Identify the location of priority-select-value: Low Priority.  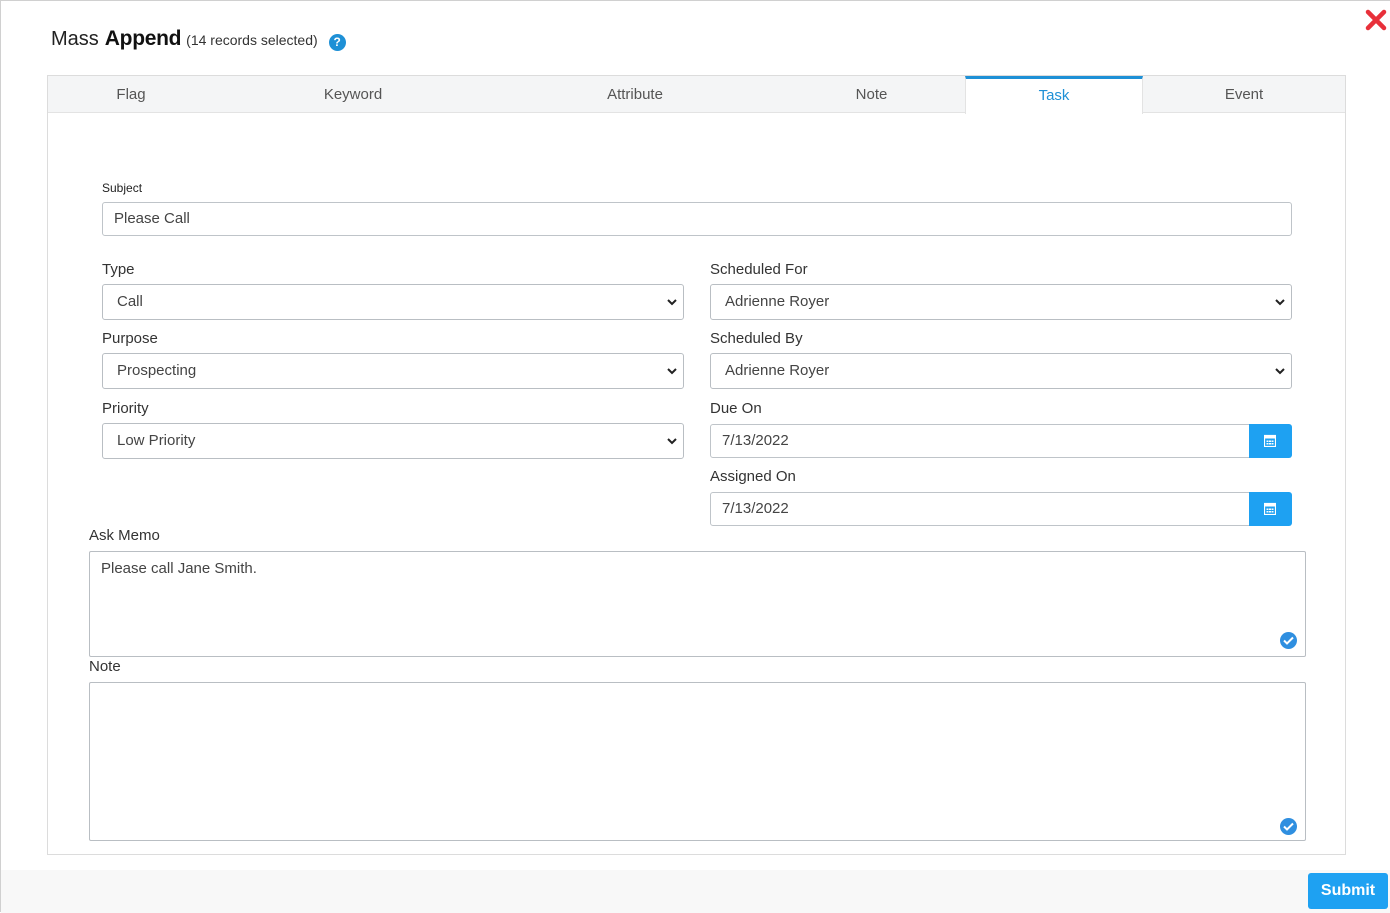
(156, 440).